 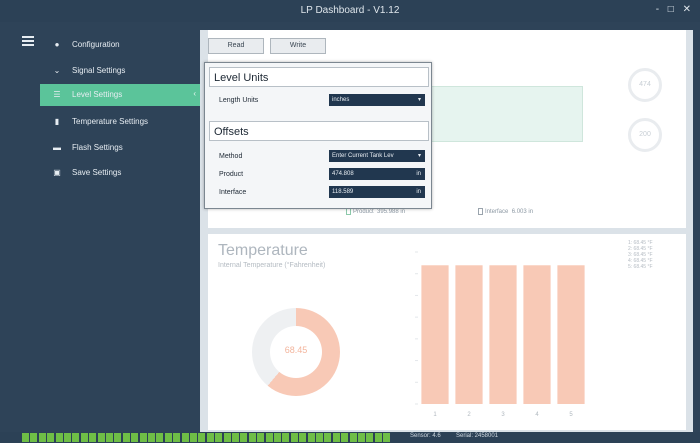 I want to click on grid-icon: ☰, so click(x=57, y=94).